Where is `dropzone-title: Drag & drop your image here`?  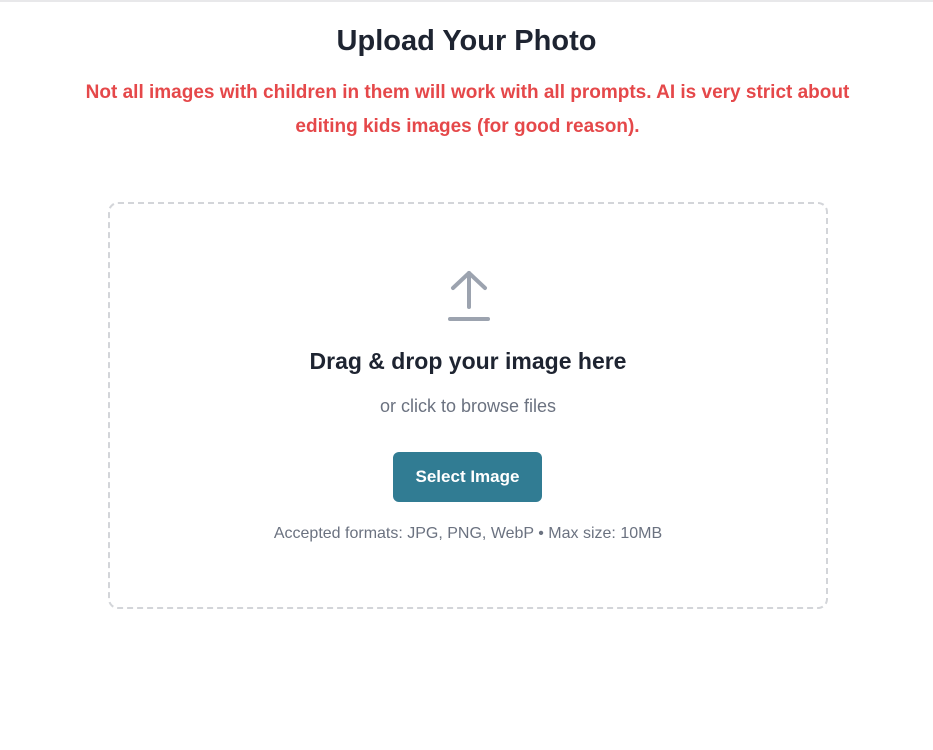 dropzone-title: Drag & drop your image here is located at coordinates (468, 361).